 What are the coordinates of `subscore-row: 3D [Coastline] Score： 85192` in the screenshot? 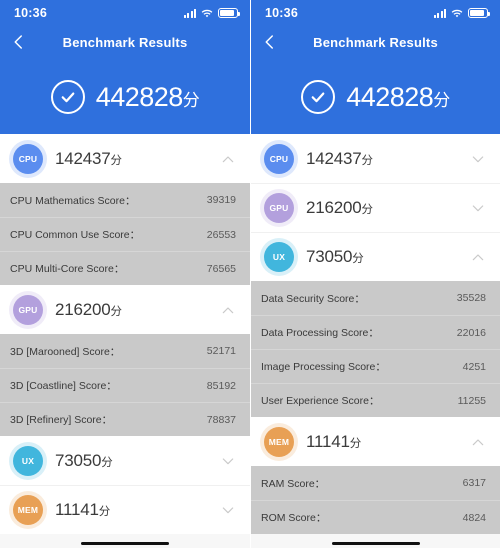 It's located at (125, 385).